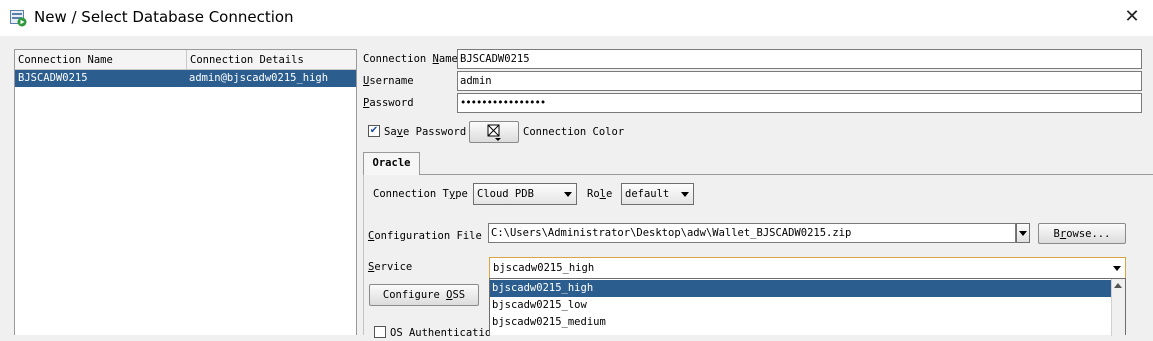 The image size is (1153, 341). Describe the element at coordinates (574, 132) in the screenshot. I see `connection-color-label: Connection Color` at that location.